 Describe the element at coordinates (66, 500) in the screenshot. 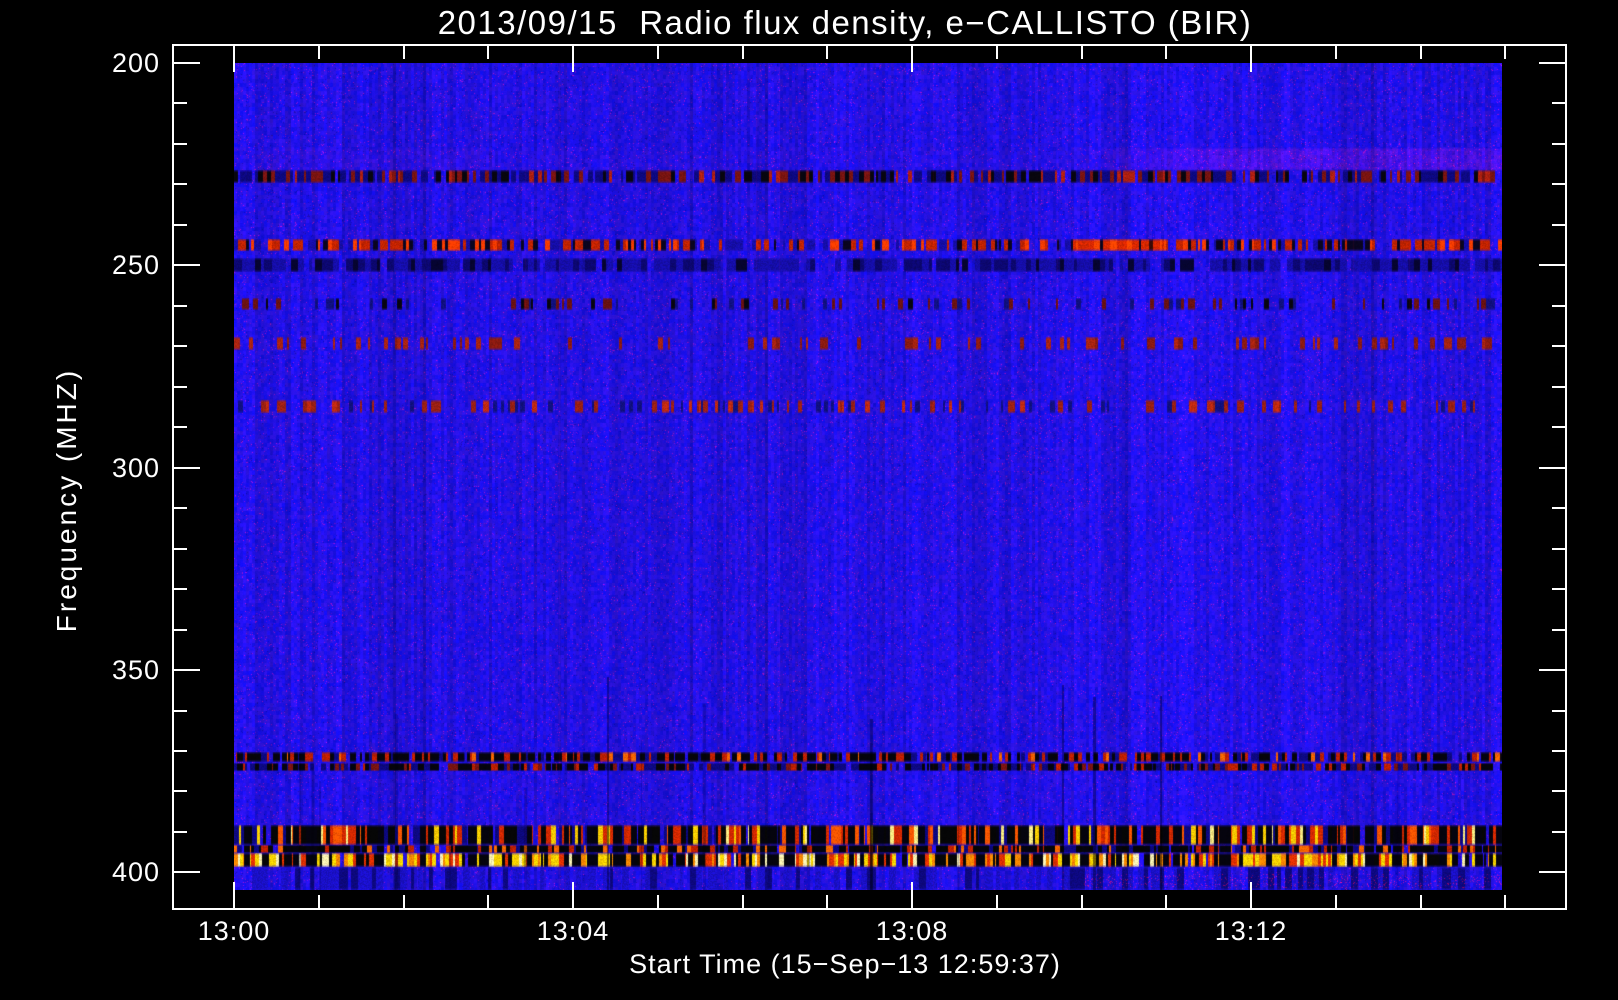

I see `y-axis-title: Frequency (MHZ)` at that location.